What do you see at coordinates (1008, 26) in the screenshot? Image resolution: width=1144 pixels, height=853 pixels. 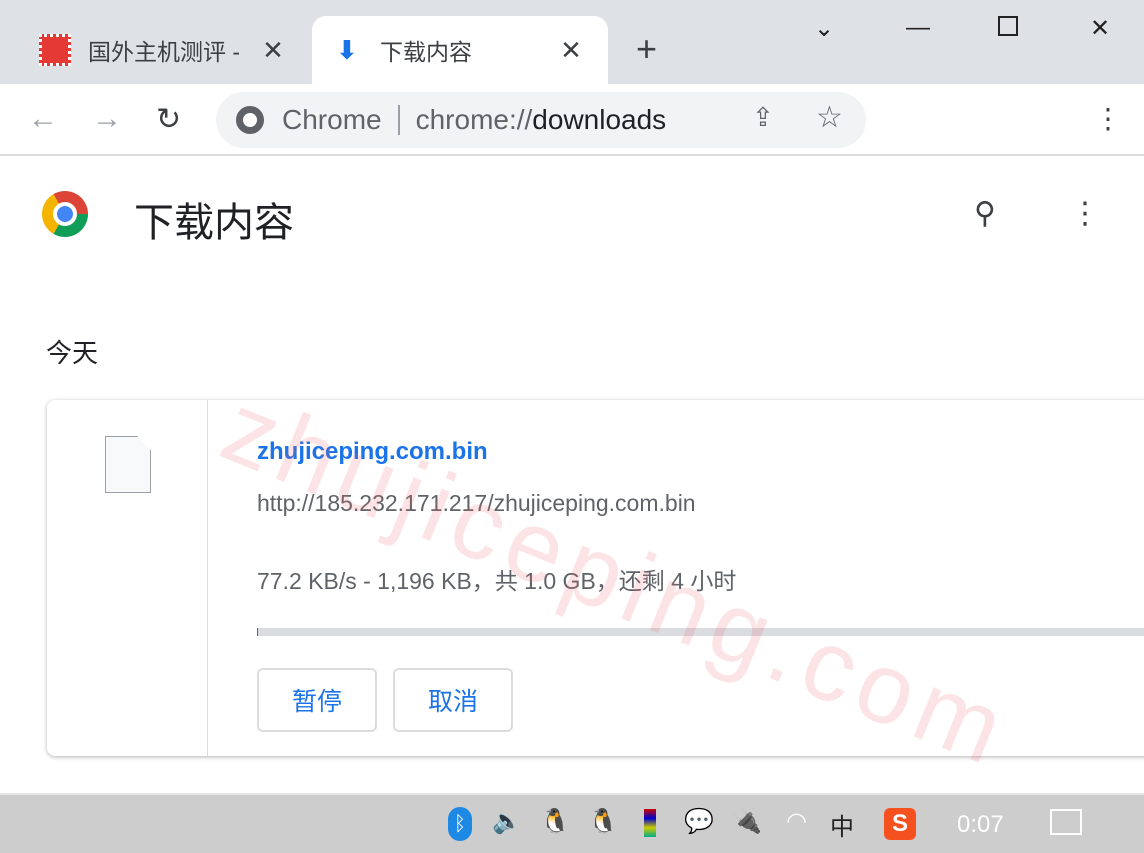 I see `maximize-button` at bounding box center [1008, 26].